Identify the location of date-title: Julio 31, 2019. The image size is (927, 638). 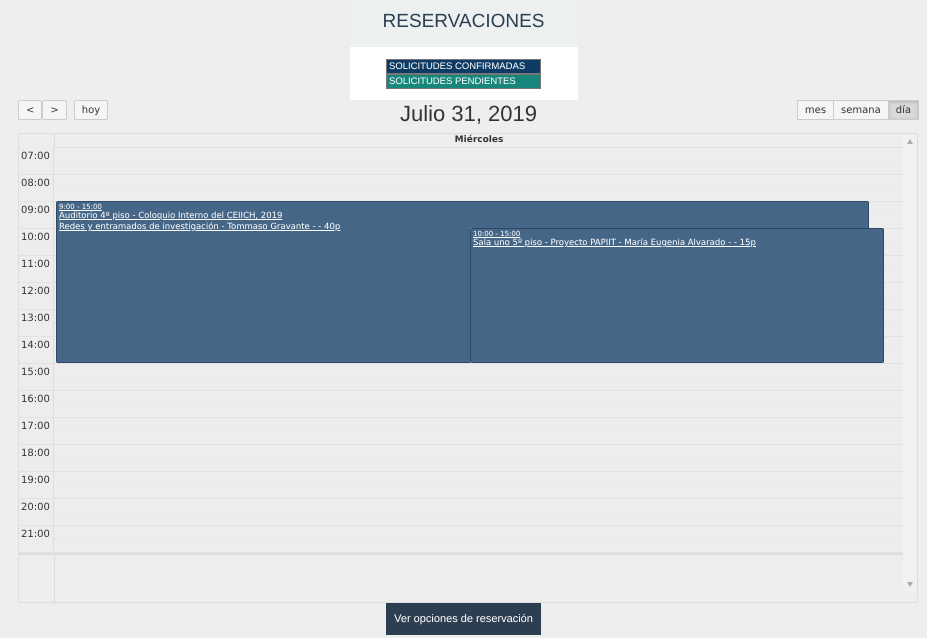
(468, 114).